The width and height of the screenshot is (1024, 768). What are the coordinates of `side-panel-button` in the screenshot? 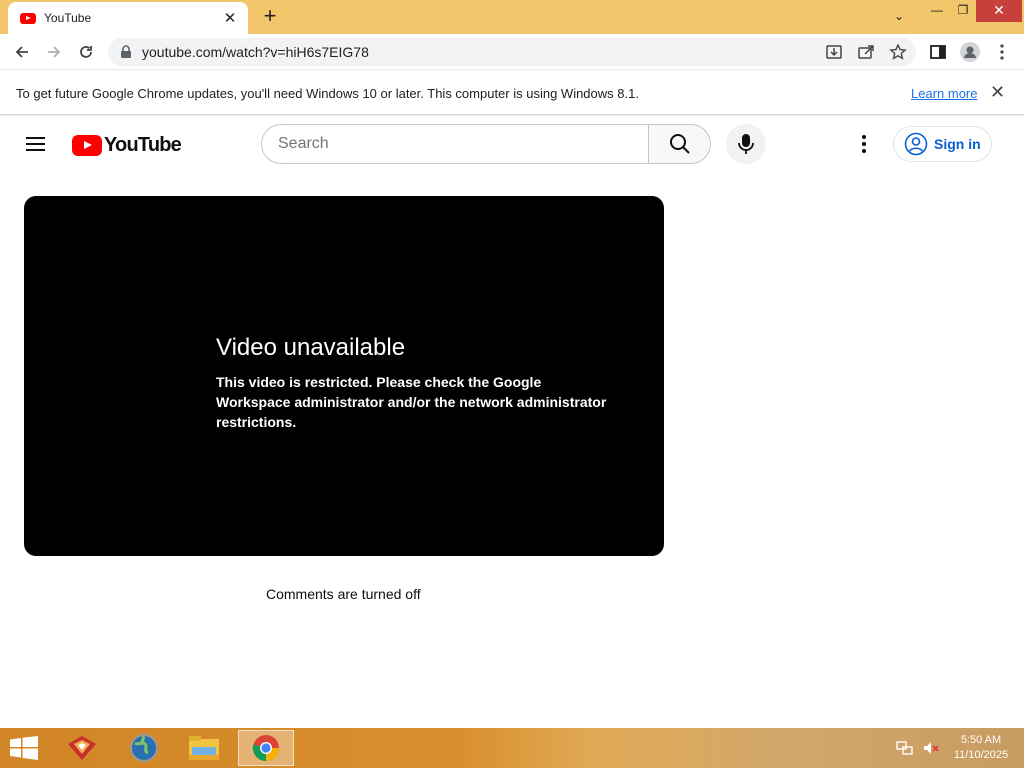 It's located at (938, 52).